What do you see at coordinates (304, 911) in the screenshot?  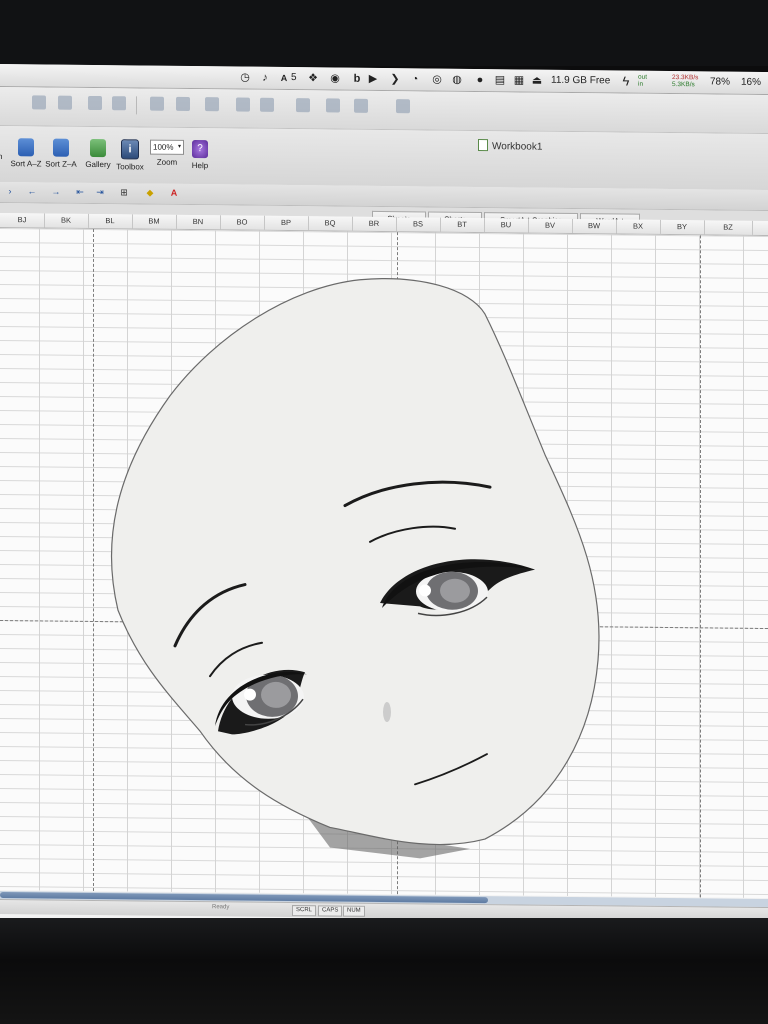 I see `scroll-lock-indicator: SCRL` at bounding box center [304, 911].